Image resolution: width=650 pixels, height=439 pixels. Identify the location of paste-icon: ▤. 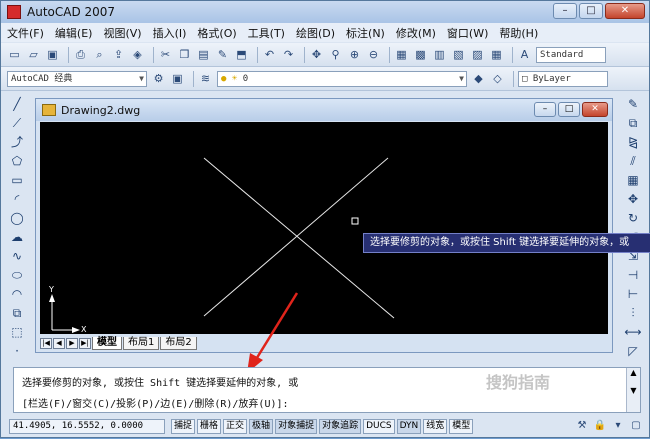
(203, 54).